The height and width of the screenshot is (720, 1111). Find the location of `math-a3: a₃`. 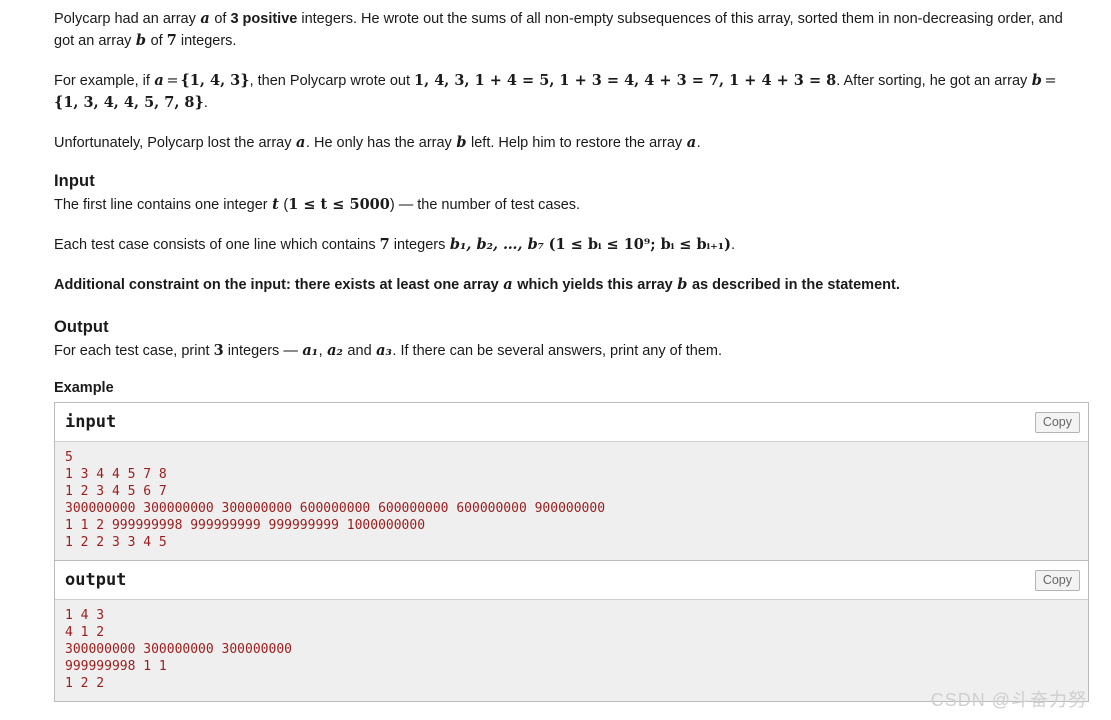

math-a3: a₃ is located at coordinates (384, 351).